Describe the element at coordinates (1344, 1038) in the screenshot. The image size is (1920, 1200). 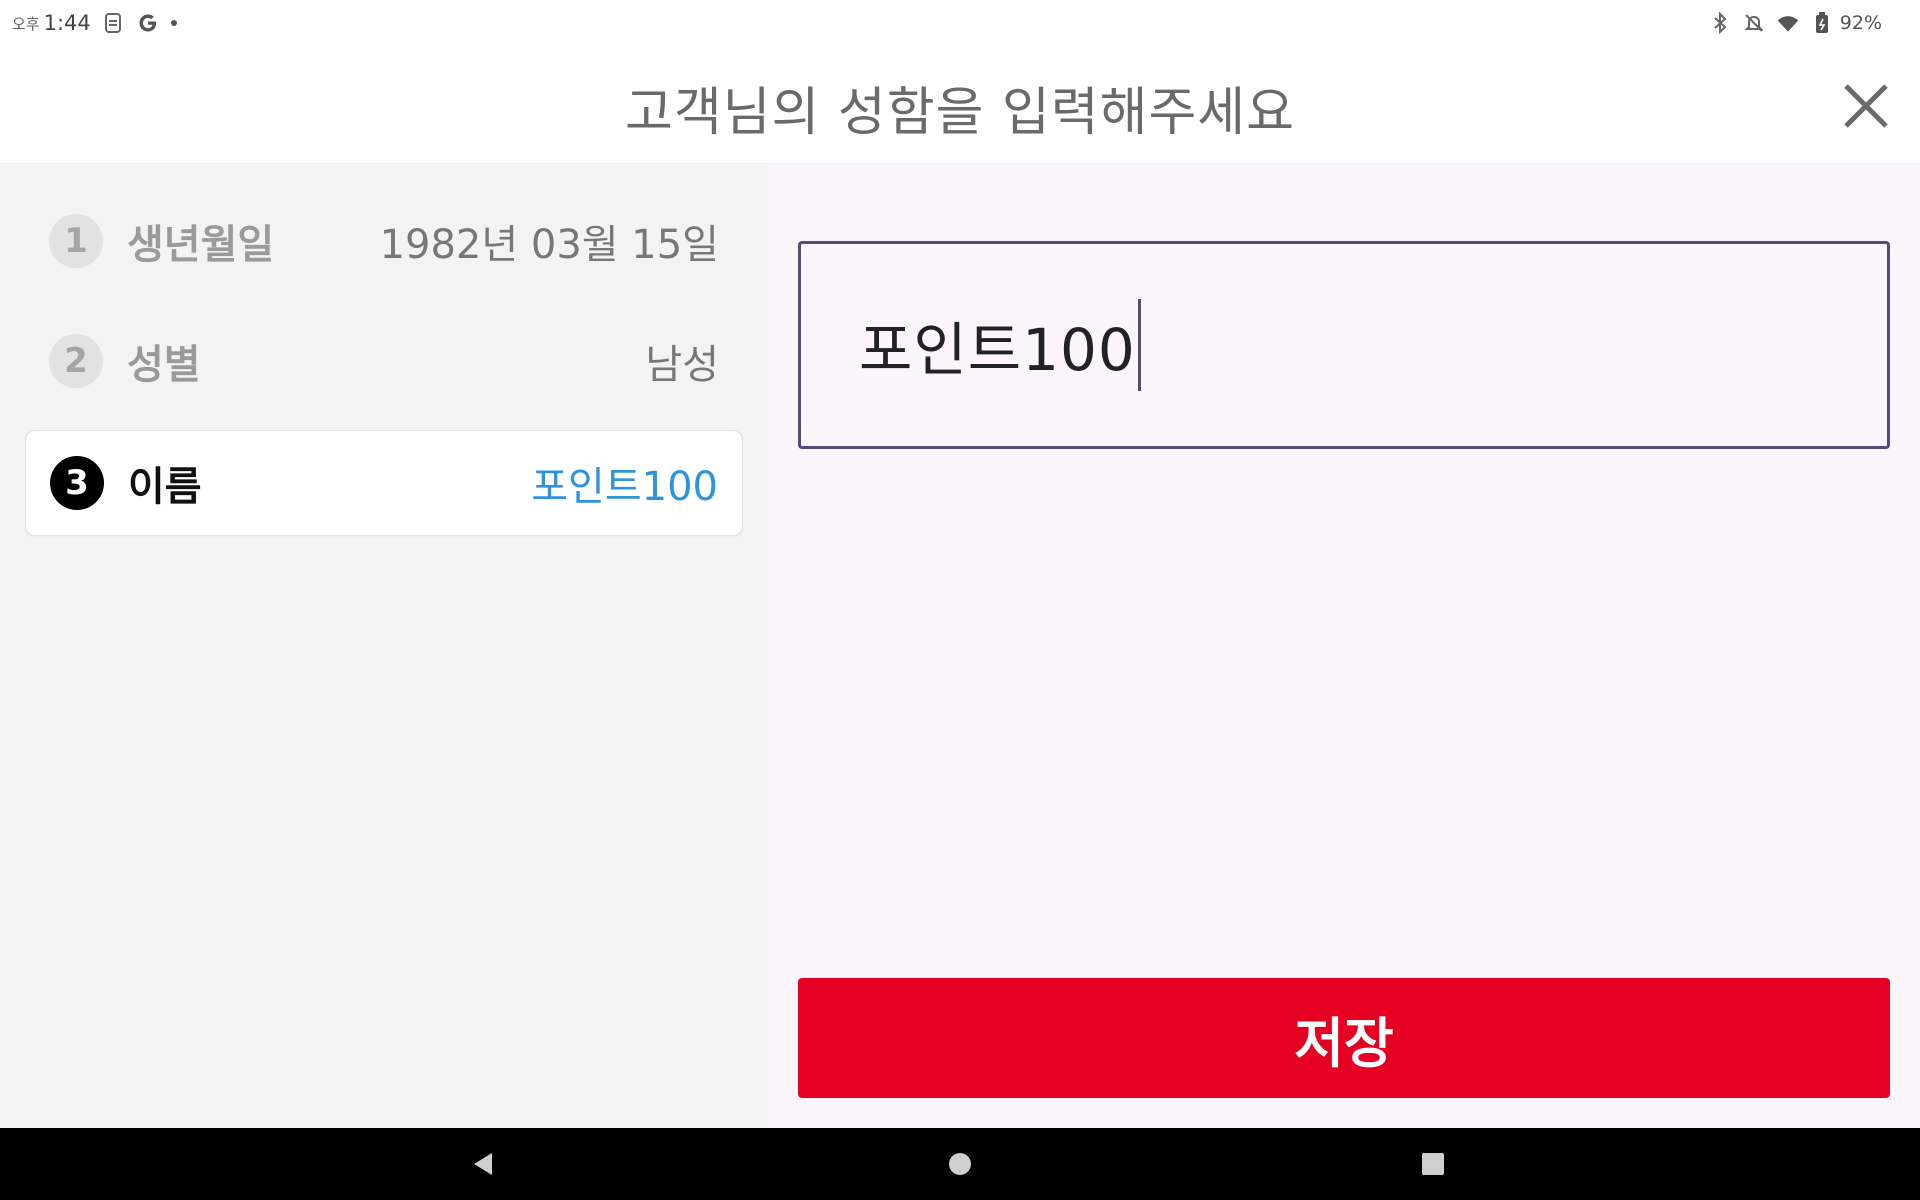
I see `save-button: 저장` at that location.